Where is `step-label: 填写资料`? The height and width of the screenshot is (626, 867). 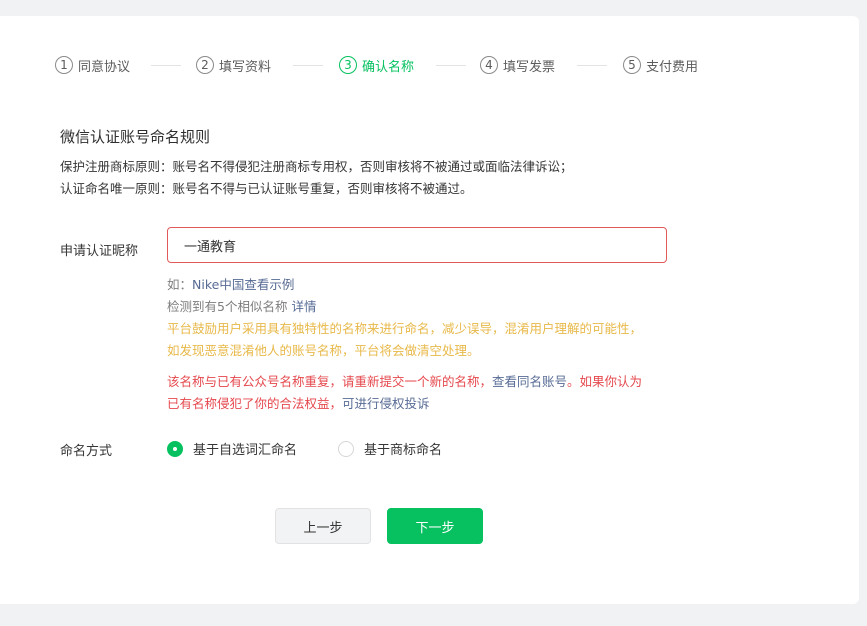 step-label: 填写资料 is located at coordinates (245, 67).